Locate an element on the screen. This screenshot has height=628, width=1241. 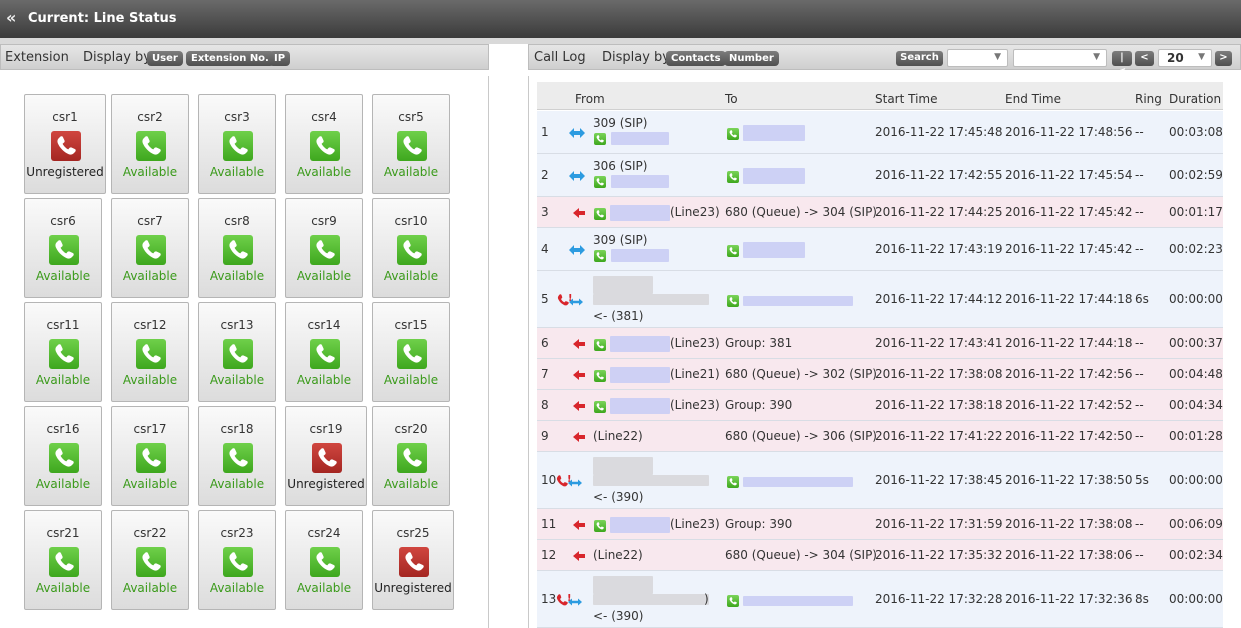
extension-tile-csr20: csr20 Available is located at coordinates (411, 456).